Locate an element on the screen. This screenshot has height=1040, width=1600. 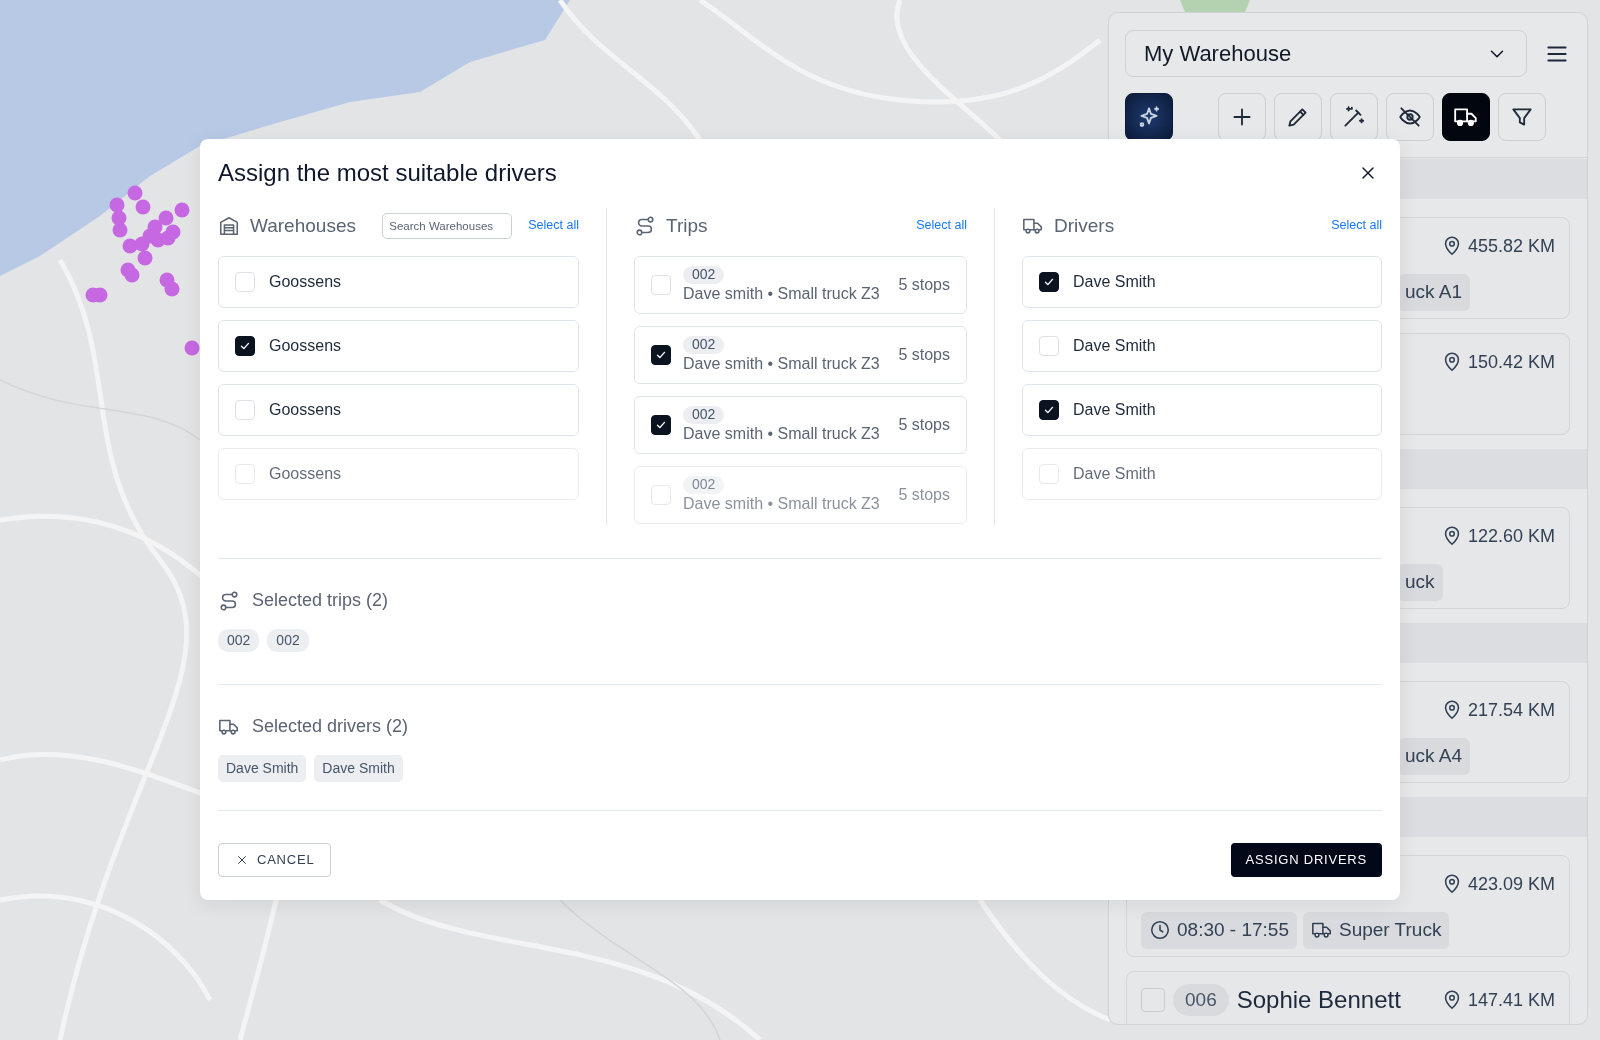
add-button is located at coordinates (1242, 117).